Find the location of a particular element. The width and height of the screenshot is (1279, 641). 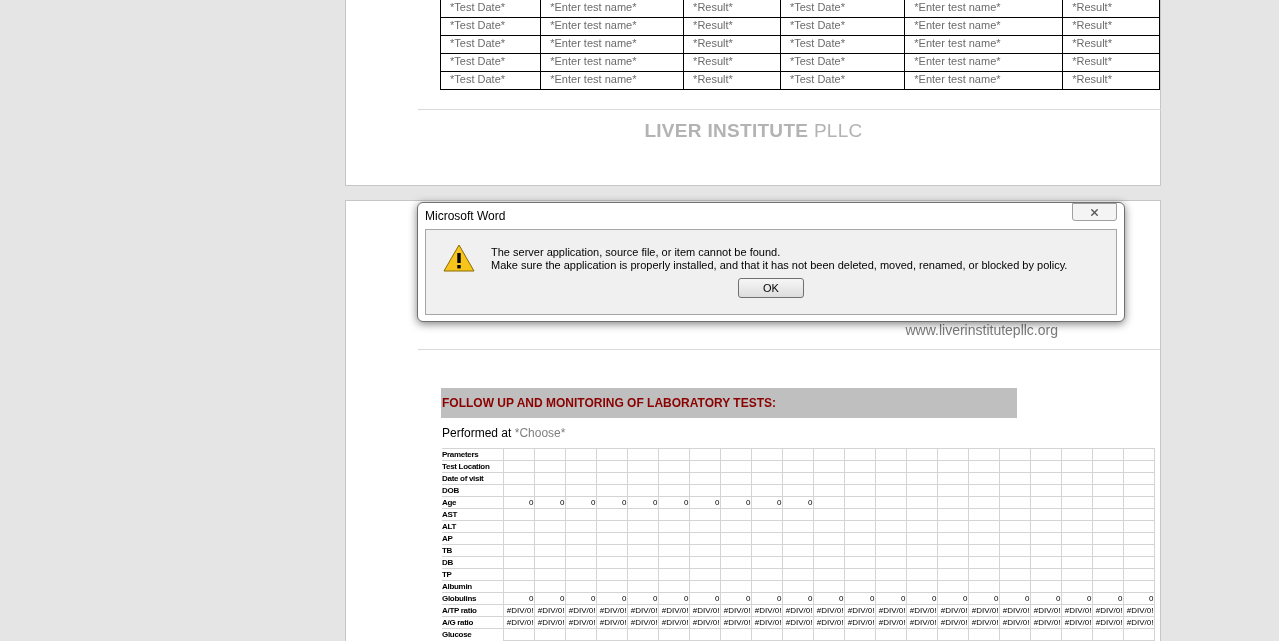

row-label: A/TP ratio is located at coordinates (472, 610).